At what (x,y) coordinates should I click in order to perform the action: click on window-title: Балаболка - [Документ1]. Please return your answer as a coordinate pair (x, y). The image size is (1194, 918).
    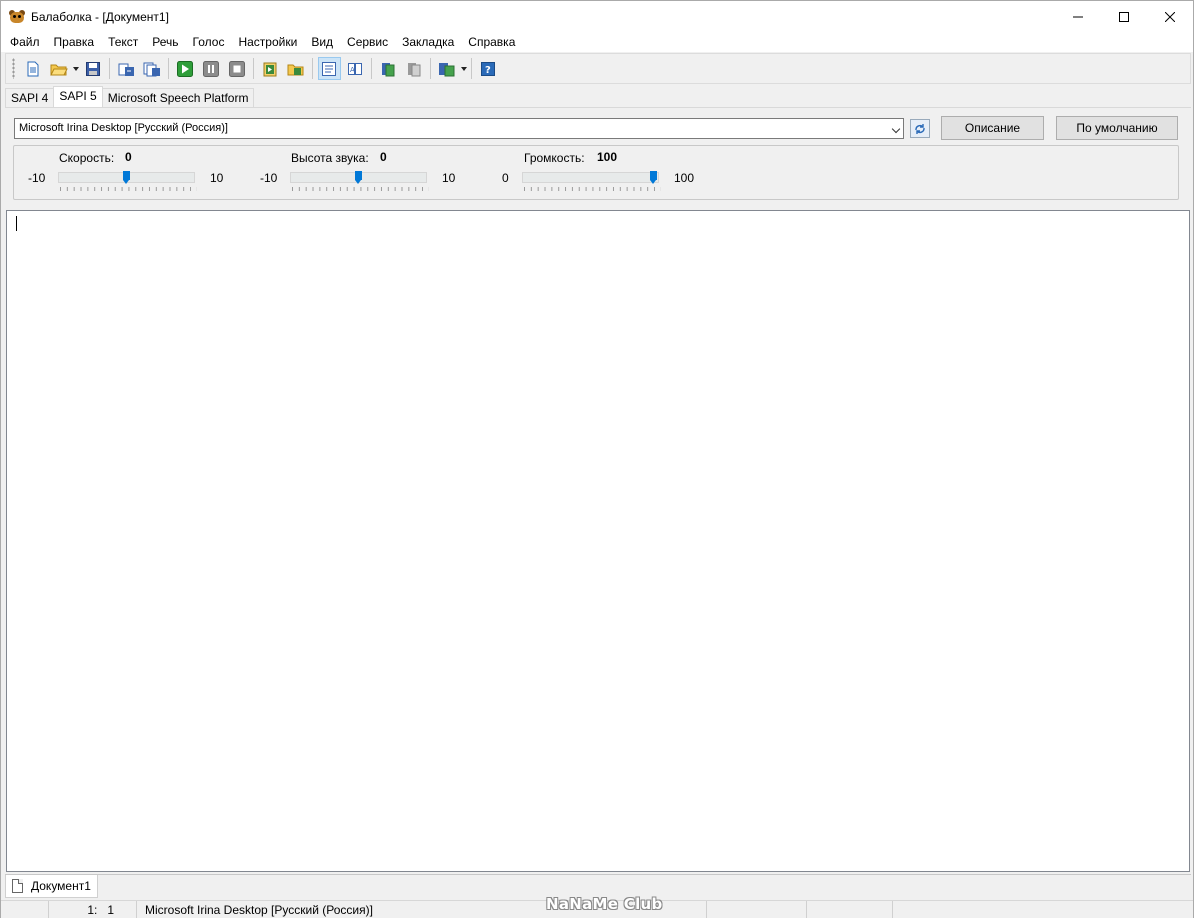
    Looking at the image, I should click on (100, 16).